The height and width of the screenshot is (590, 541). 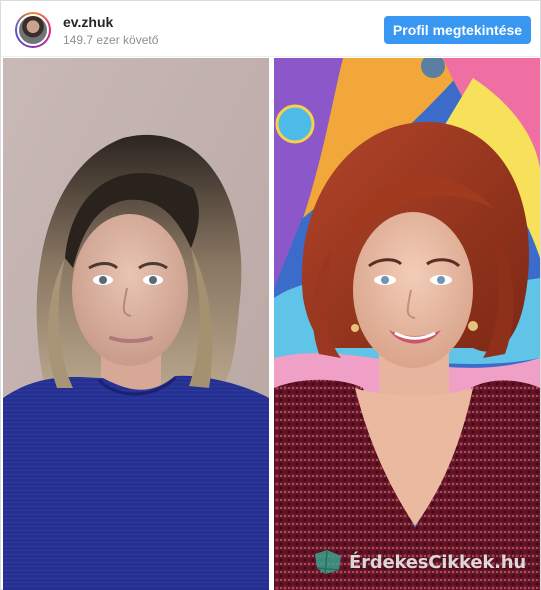 What do you see at coordinates (111, 40) in the screenshot?
I see `follower-count: 149.7 ezer követő` at bounding box center [111, 40].